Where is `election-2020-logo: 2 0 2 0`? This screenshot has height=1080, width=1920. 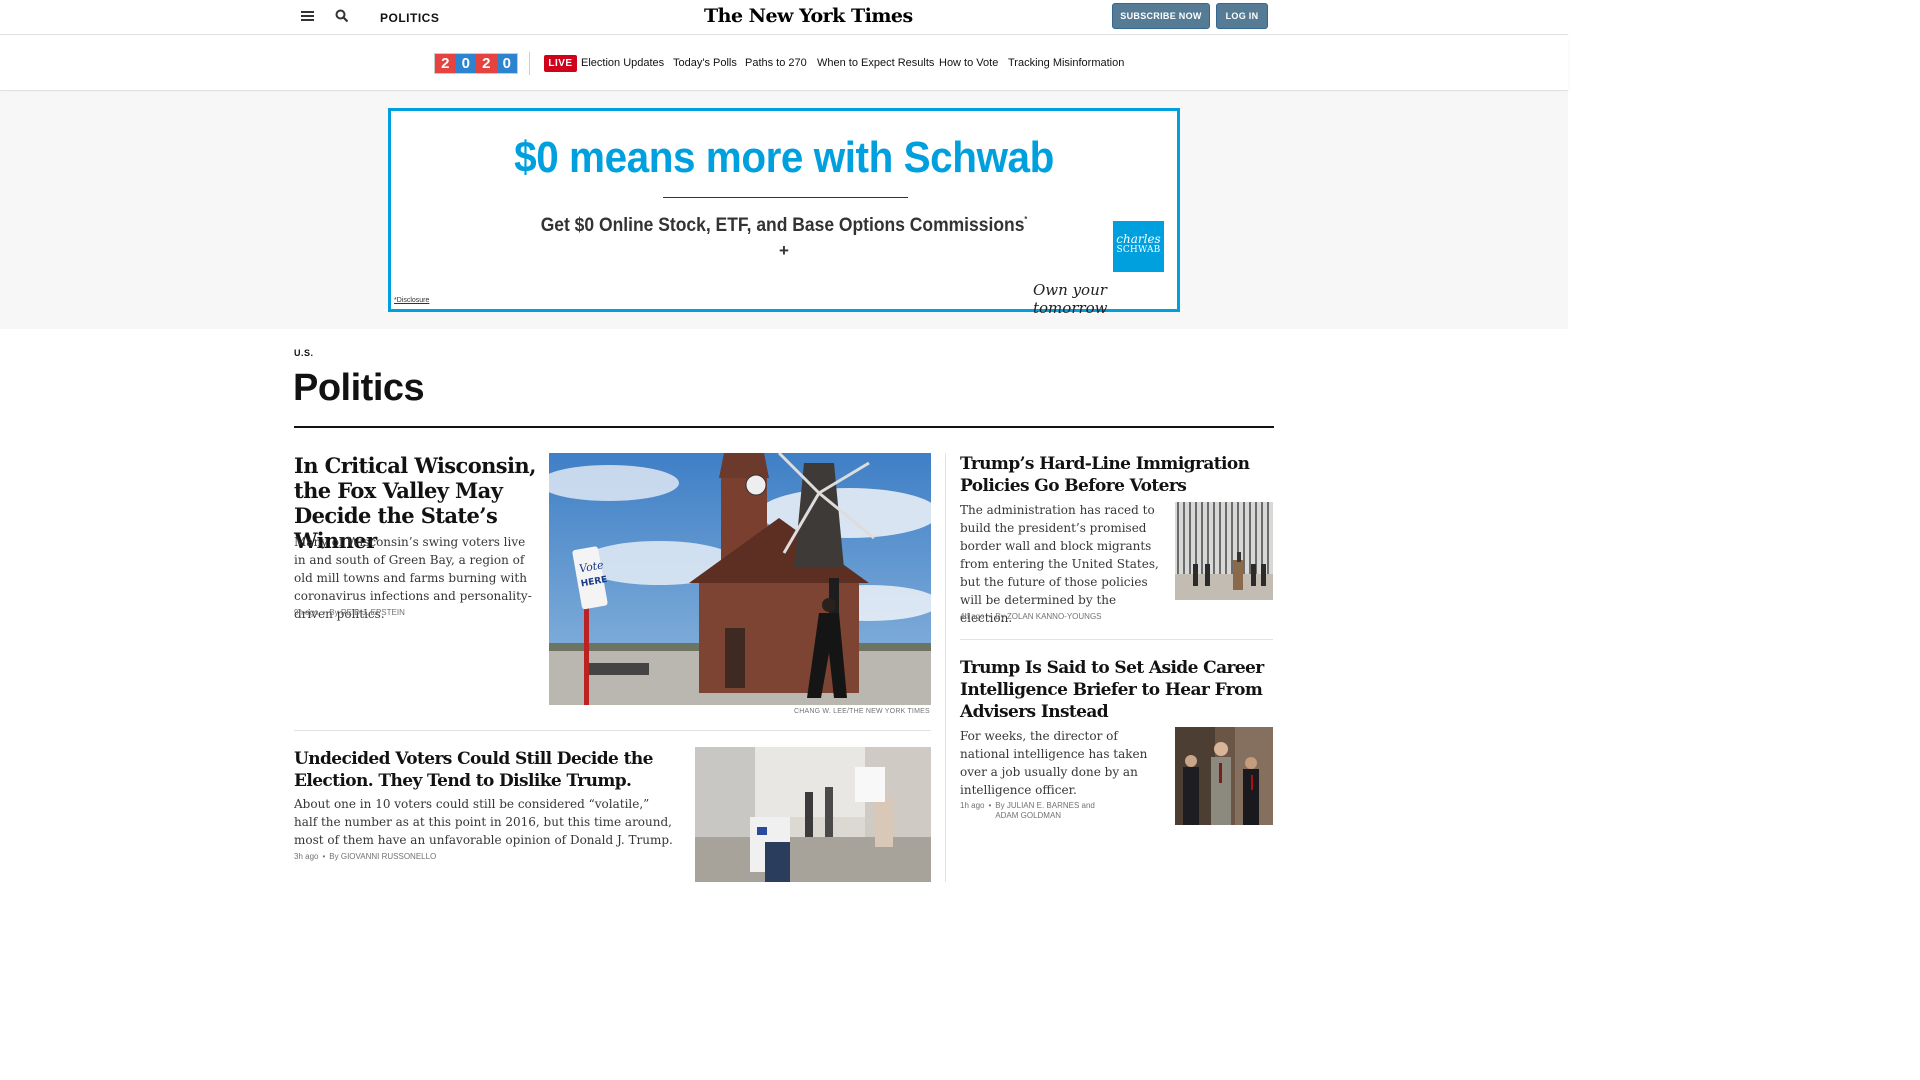 election-2020-logo: 2 0 2 0 is located at coordinates (476, 63).